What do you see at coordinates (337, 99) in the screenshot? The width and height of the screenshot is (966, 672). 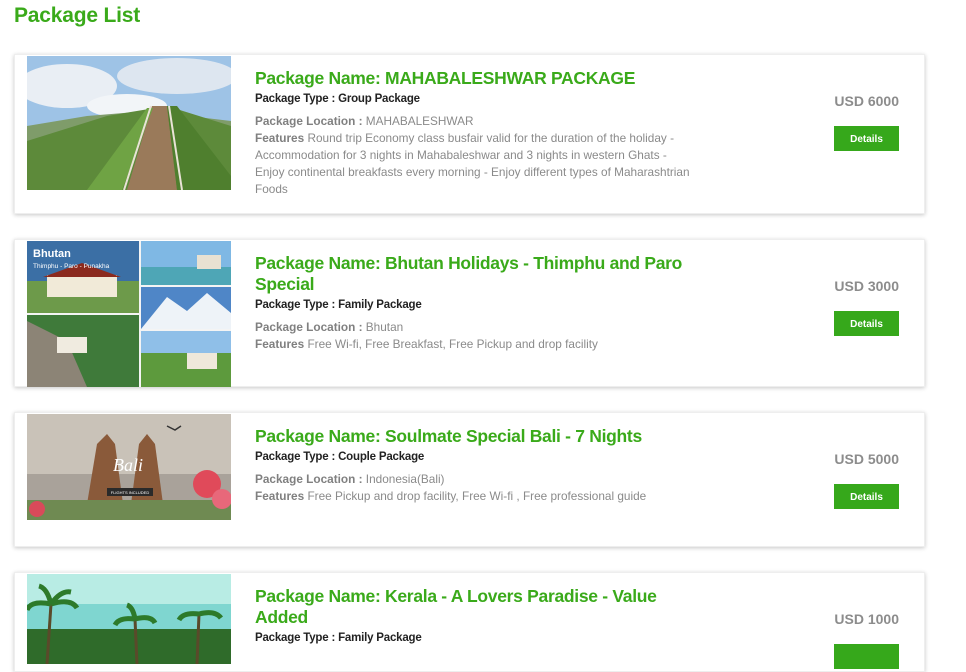 I see `package-type: Package Type : Group Package` at bounding box center [337, 99].